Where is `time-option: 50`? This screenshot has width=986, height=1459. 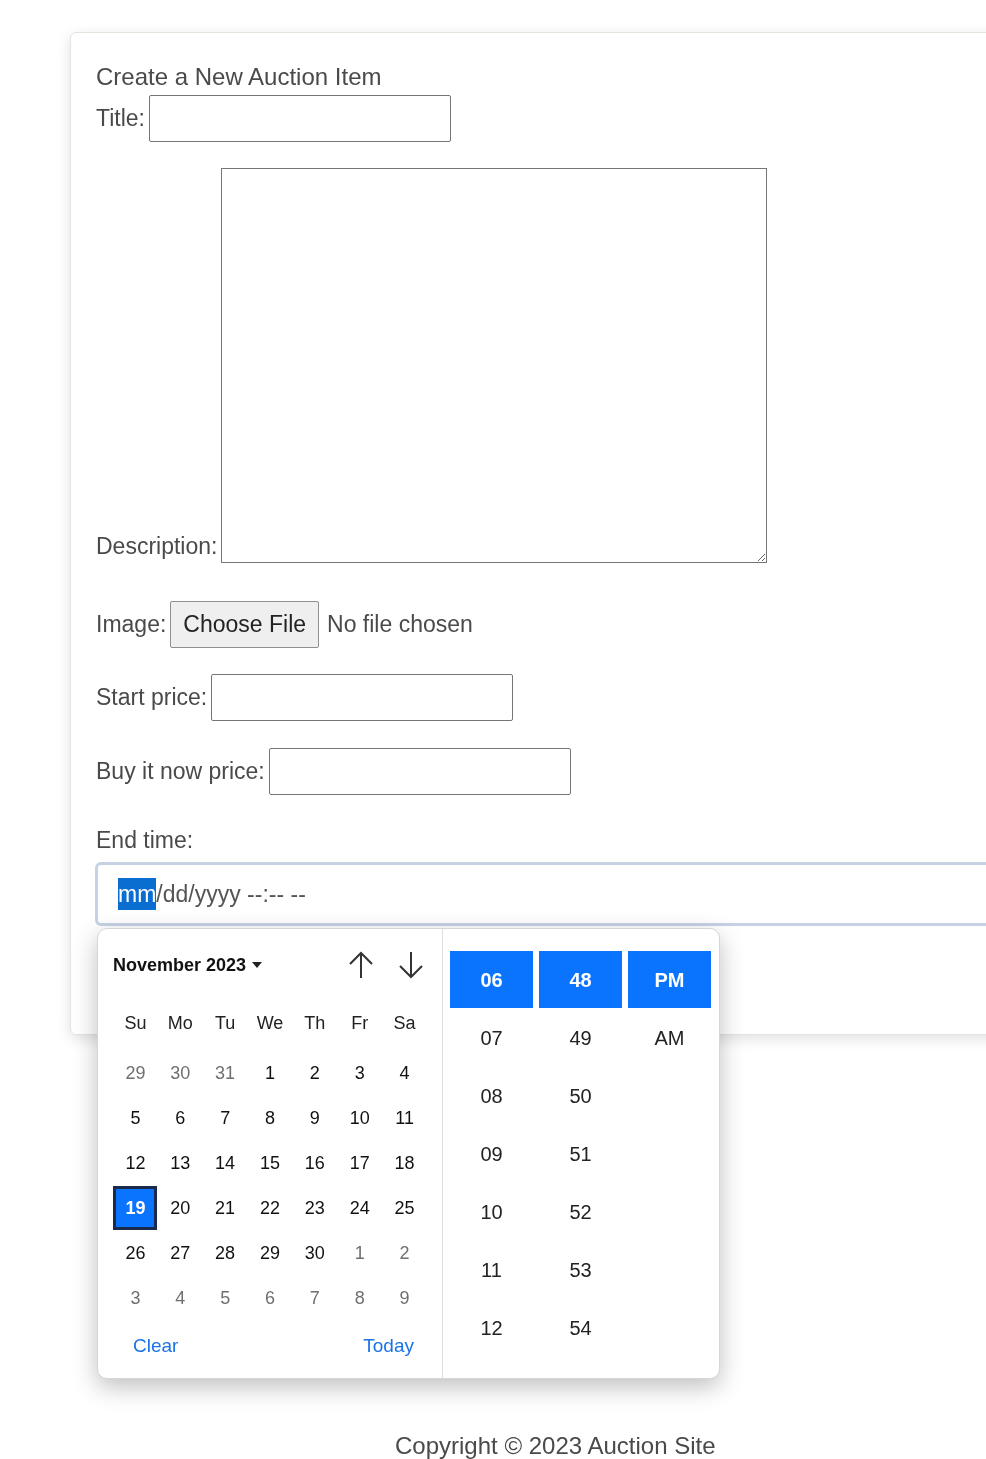
time-option: 50 is located at coordinates (580, 1095).